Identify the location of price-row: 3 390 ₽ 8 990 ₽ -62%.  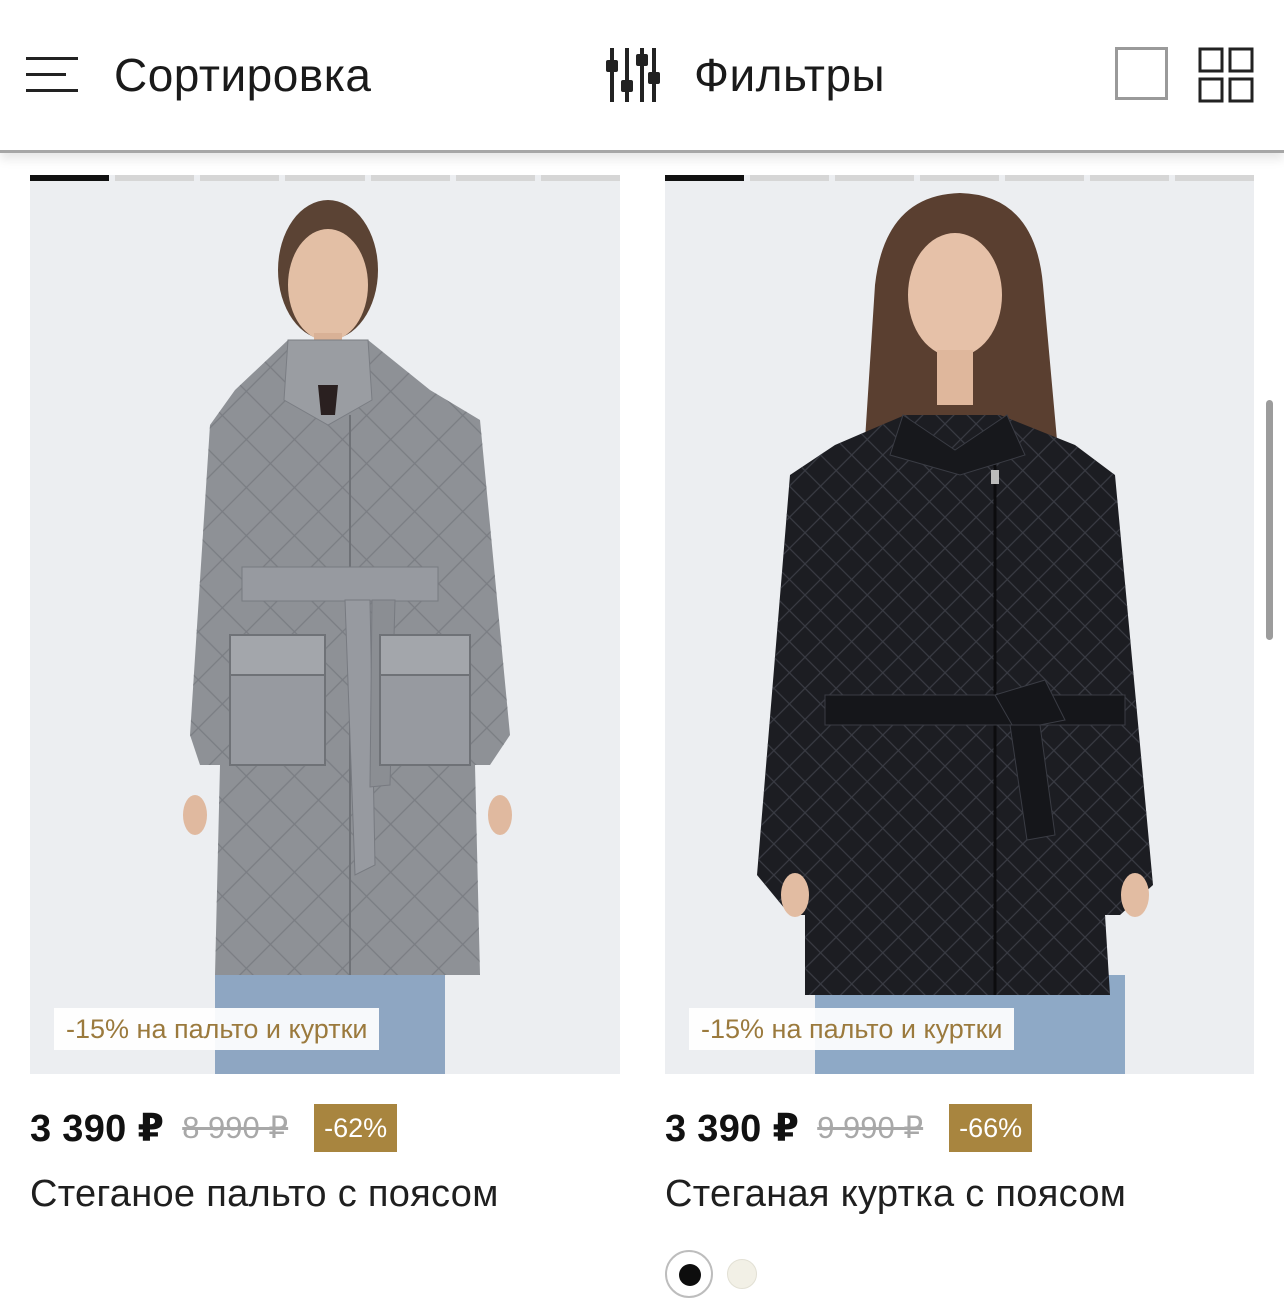
(214, 1128).